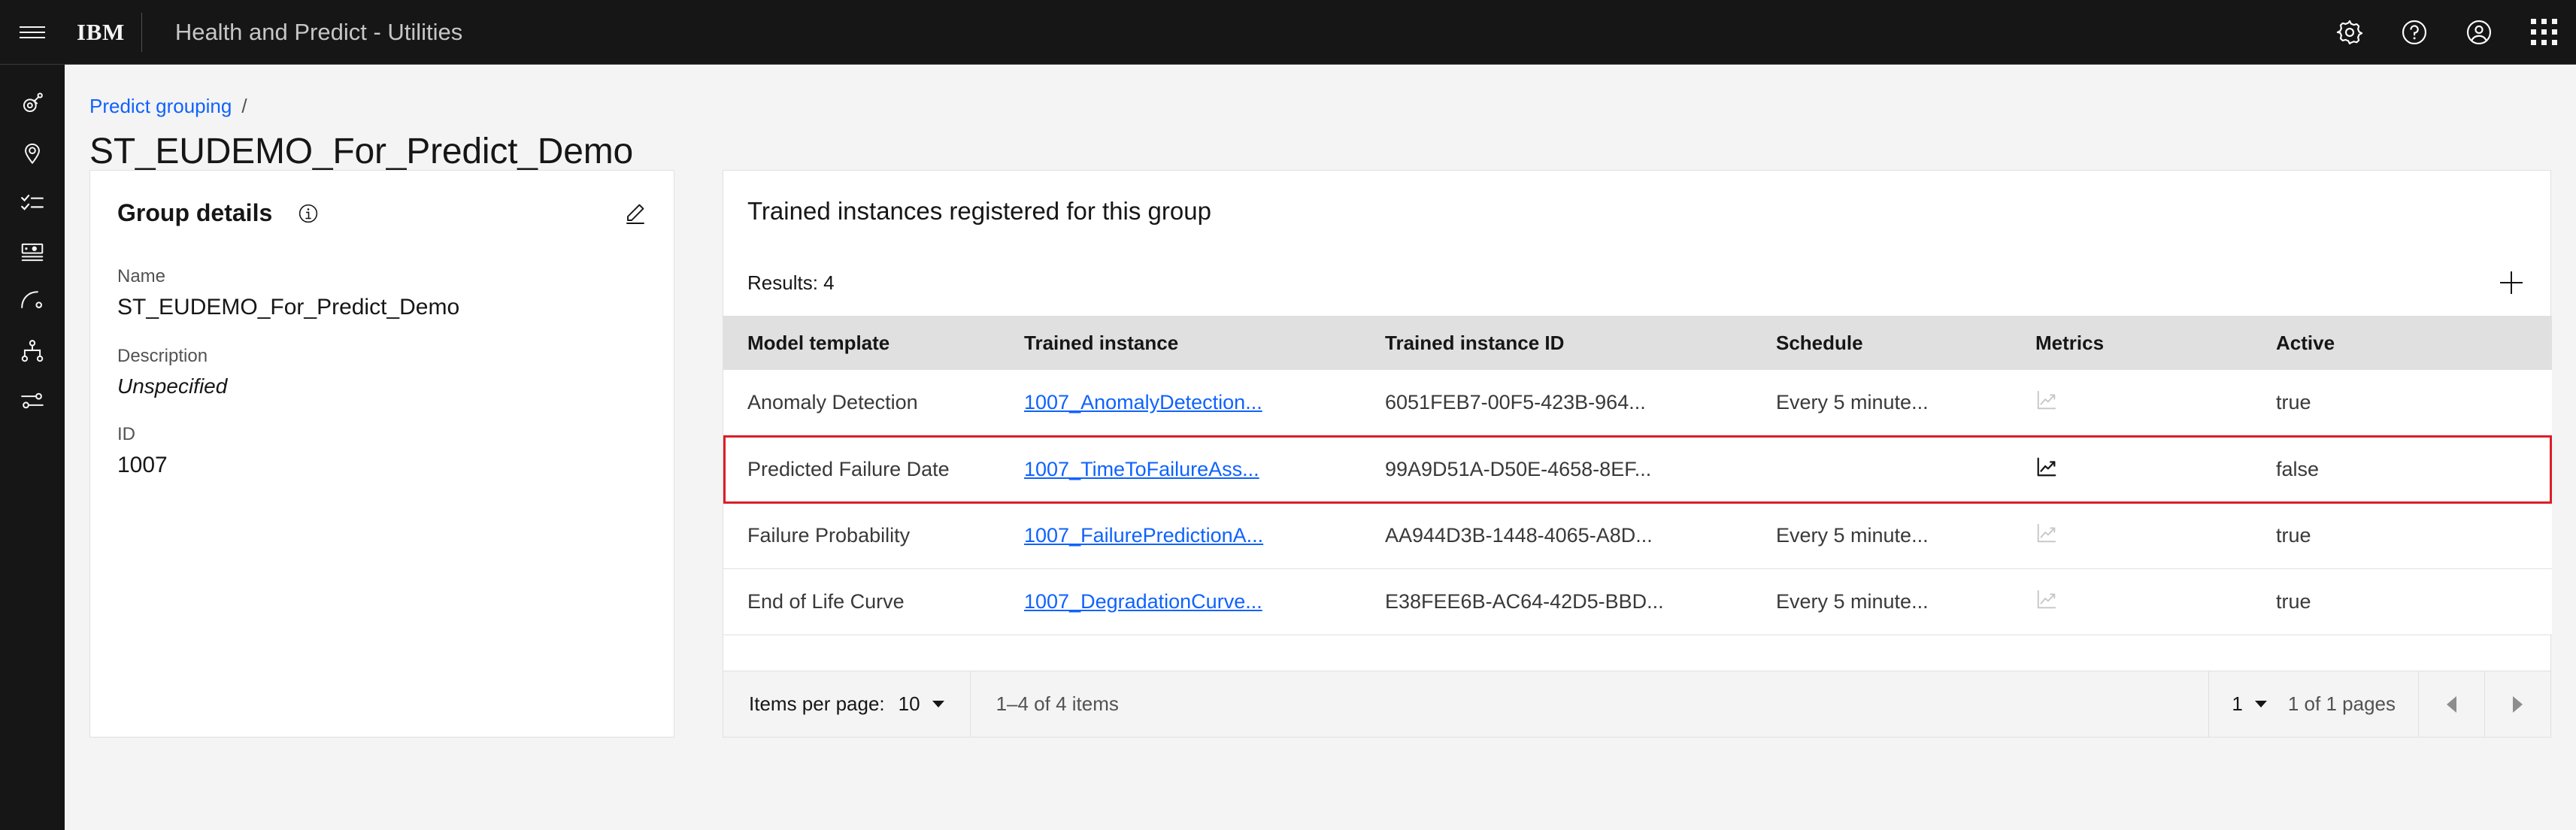 This screenshot has width=2576, height=830. What do you see at coordinates (308, 213) in the screenshot?
I see `information-circle-icon` at bounding box center [308, 213].